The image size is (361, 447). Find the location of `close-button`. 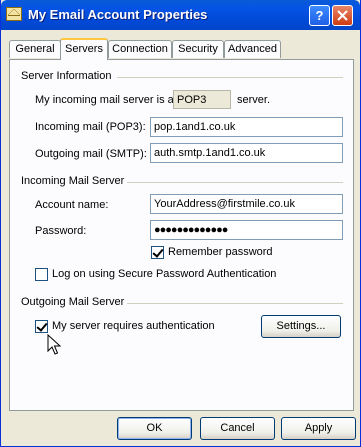

close-button is located at coordinates (342, 15).